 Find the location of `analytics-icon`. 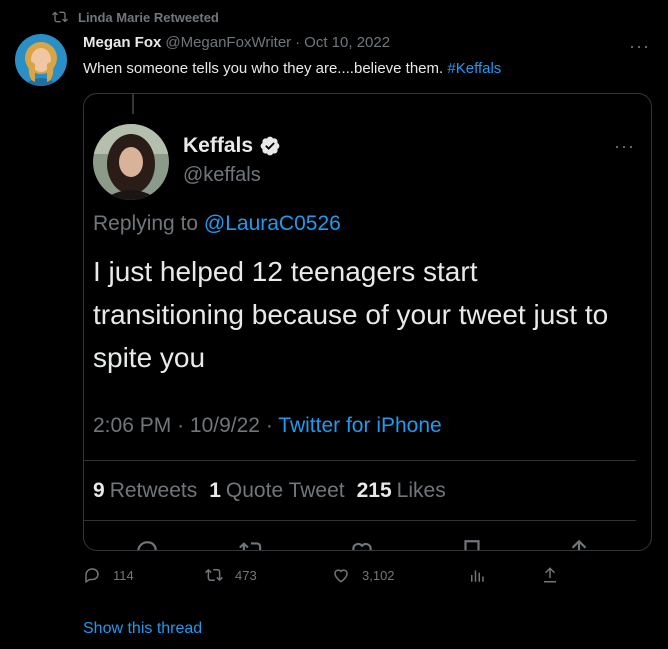

analytics-icon is located at coordinates (477, 576).